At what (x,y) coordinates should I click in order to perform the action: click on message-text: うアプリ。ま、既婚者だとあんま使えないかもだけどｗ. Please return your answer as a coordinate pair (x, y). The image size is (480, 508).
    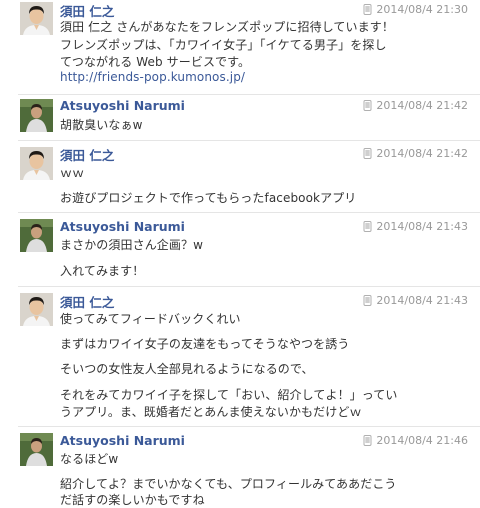
    Looking at the image, I should click on (211, 412).